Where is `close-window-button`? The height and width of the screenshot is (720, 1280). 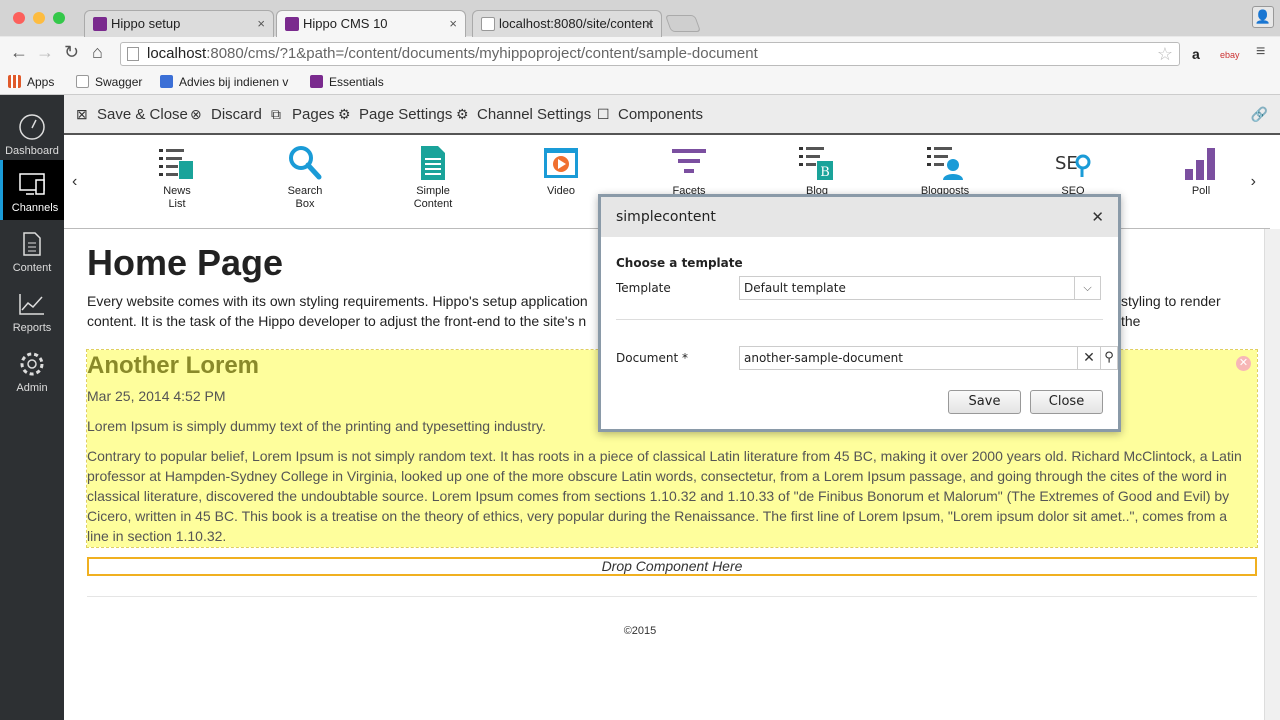 close-window-button is located at coordinates (19, 18).